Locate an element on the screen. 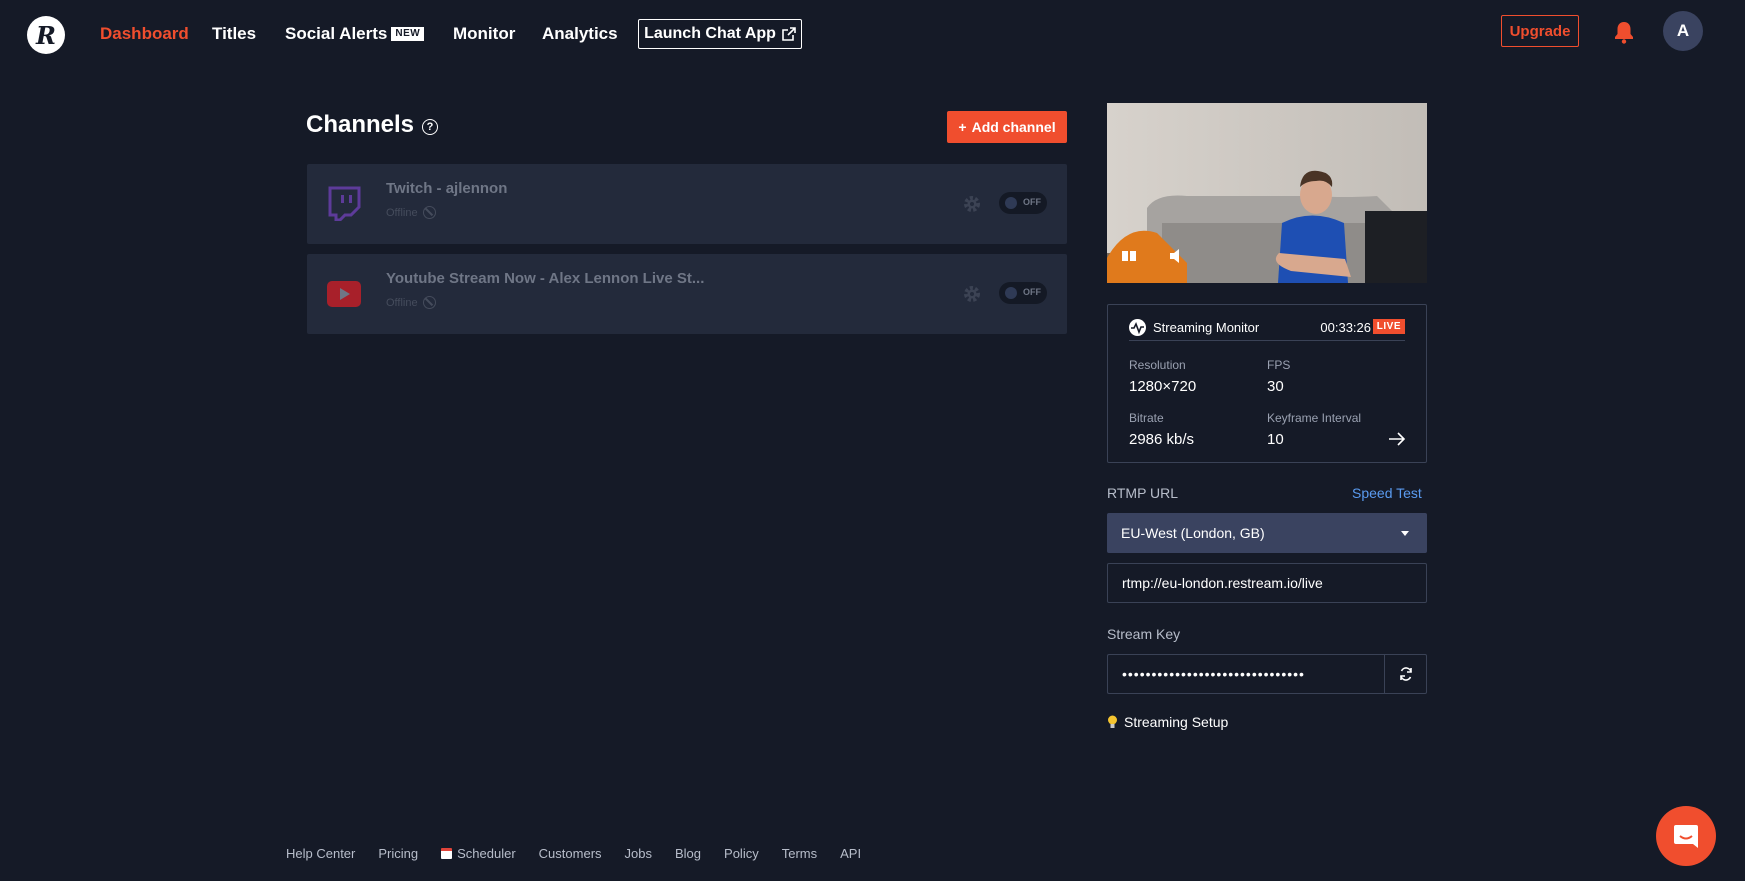  launch-chat-app-button: Launch Chat App is located at coordinates (720, 34).